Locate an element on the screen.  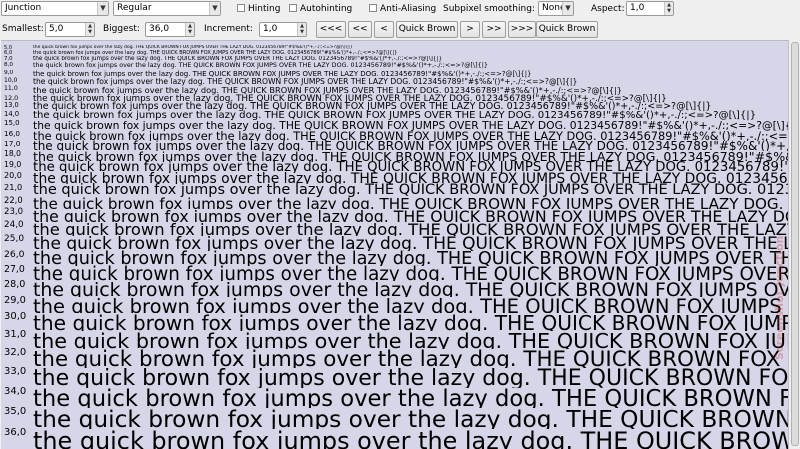
last-page-button: >>> is located at coordinates (522, 29).